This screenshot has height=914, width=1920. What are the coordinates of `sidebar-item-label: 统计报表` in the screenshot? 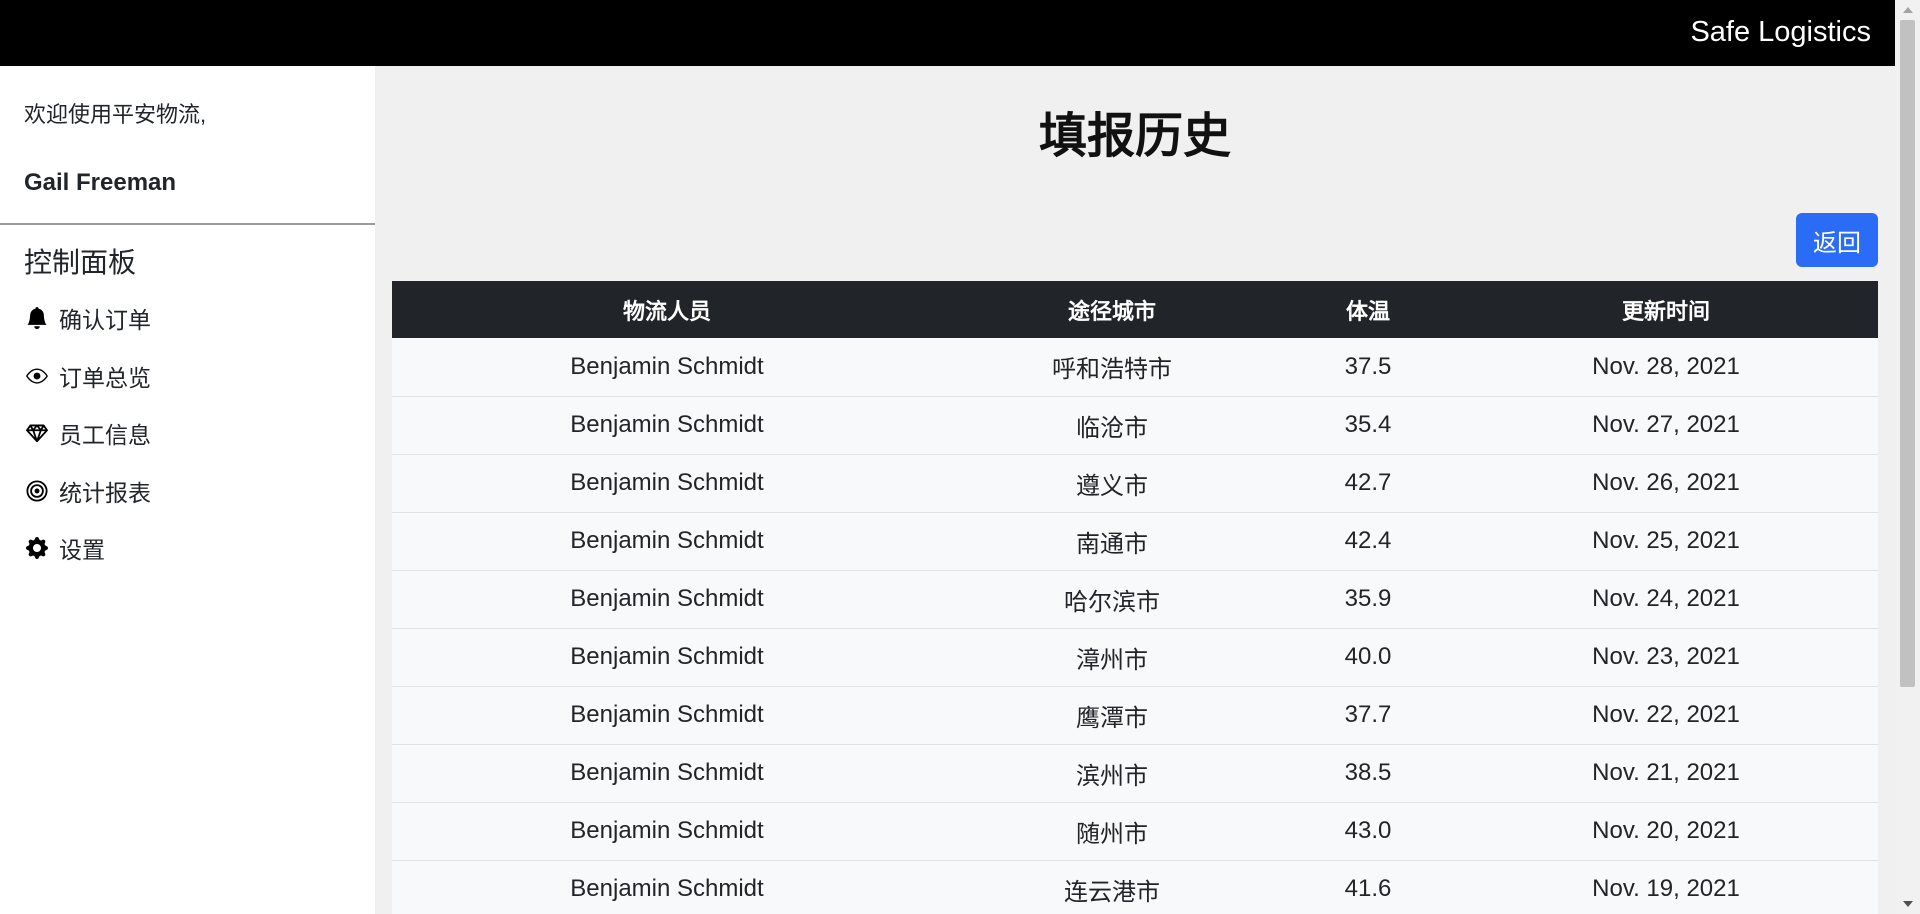 It's located at (105, 493).